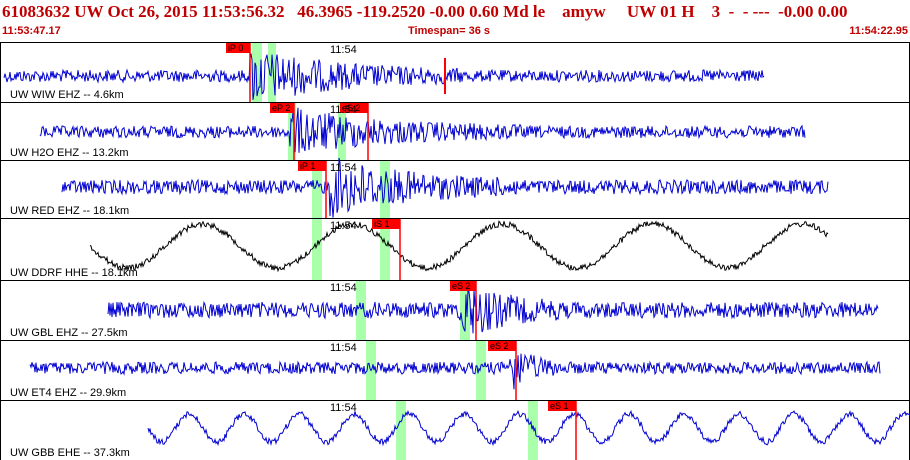 The height and width of the screenshot is (460, 910). What do you see at coordinates (878, 31) in the screenshot?
I see `end-time-label: 11:54:22.95` at bounding box center [878, 31].